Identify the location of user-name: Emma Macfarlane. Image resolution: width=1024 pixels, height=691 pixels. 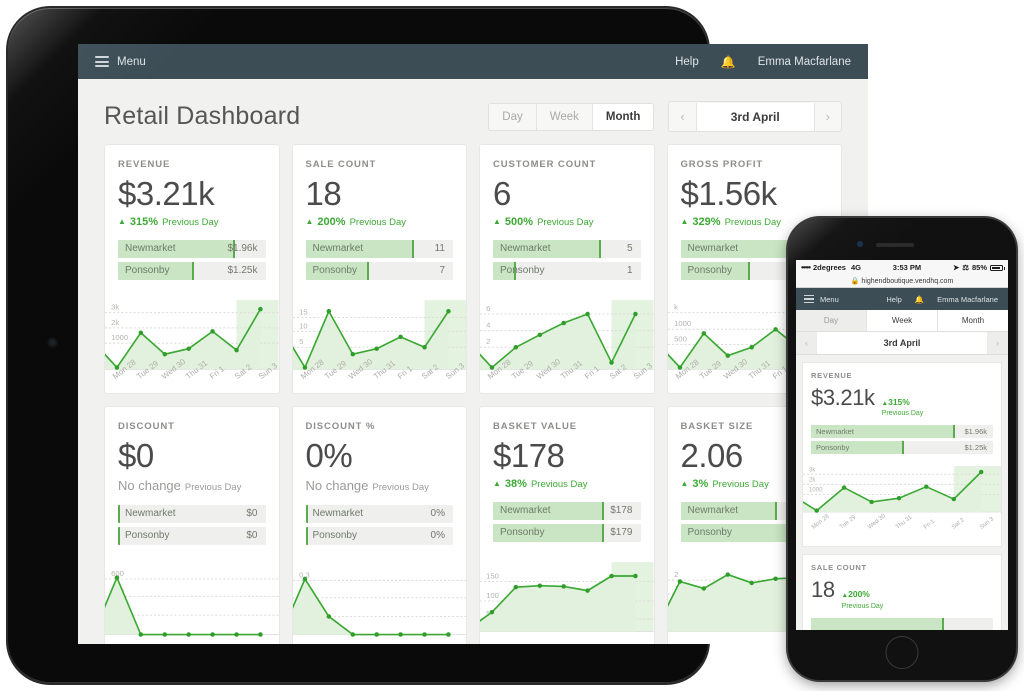
(804, 62).